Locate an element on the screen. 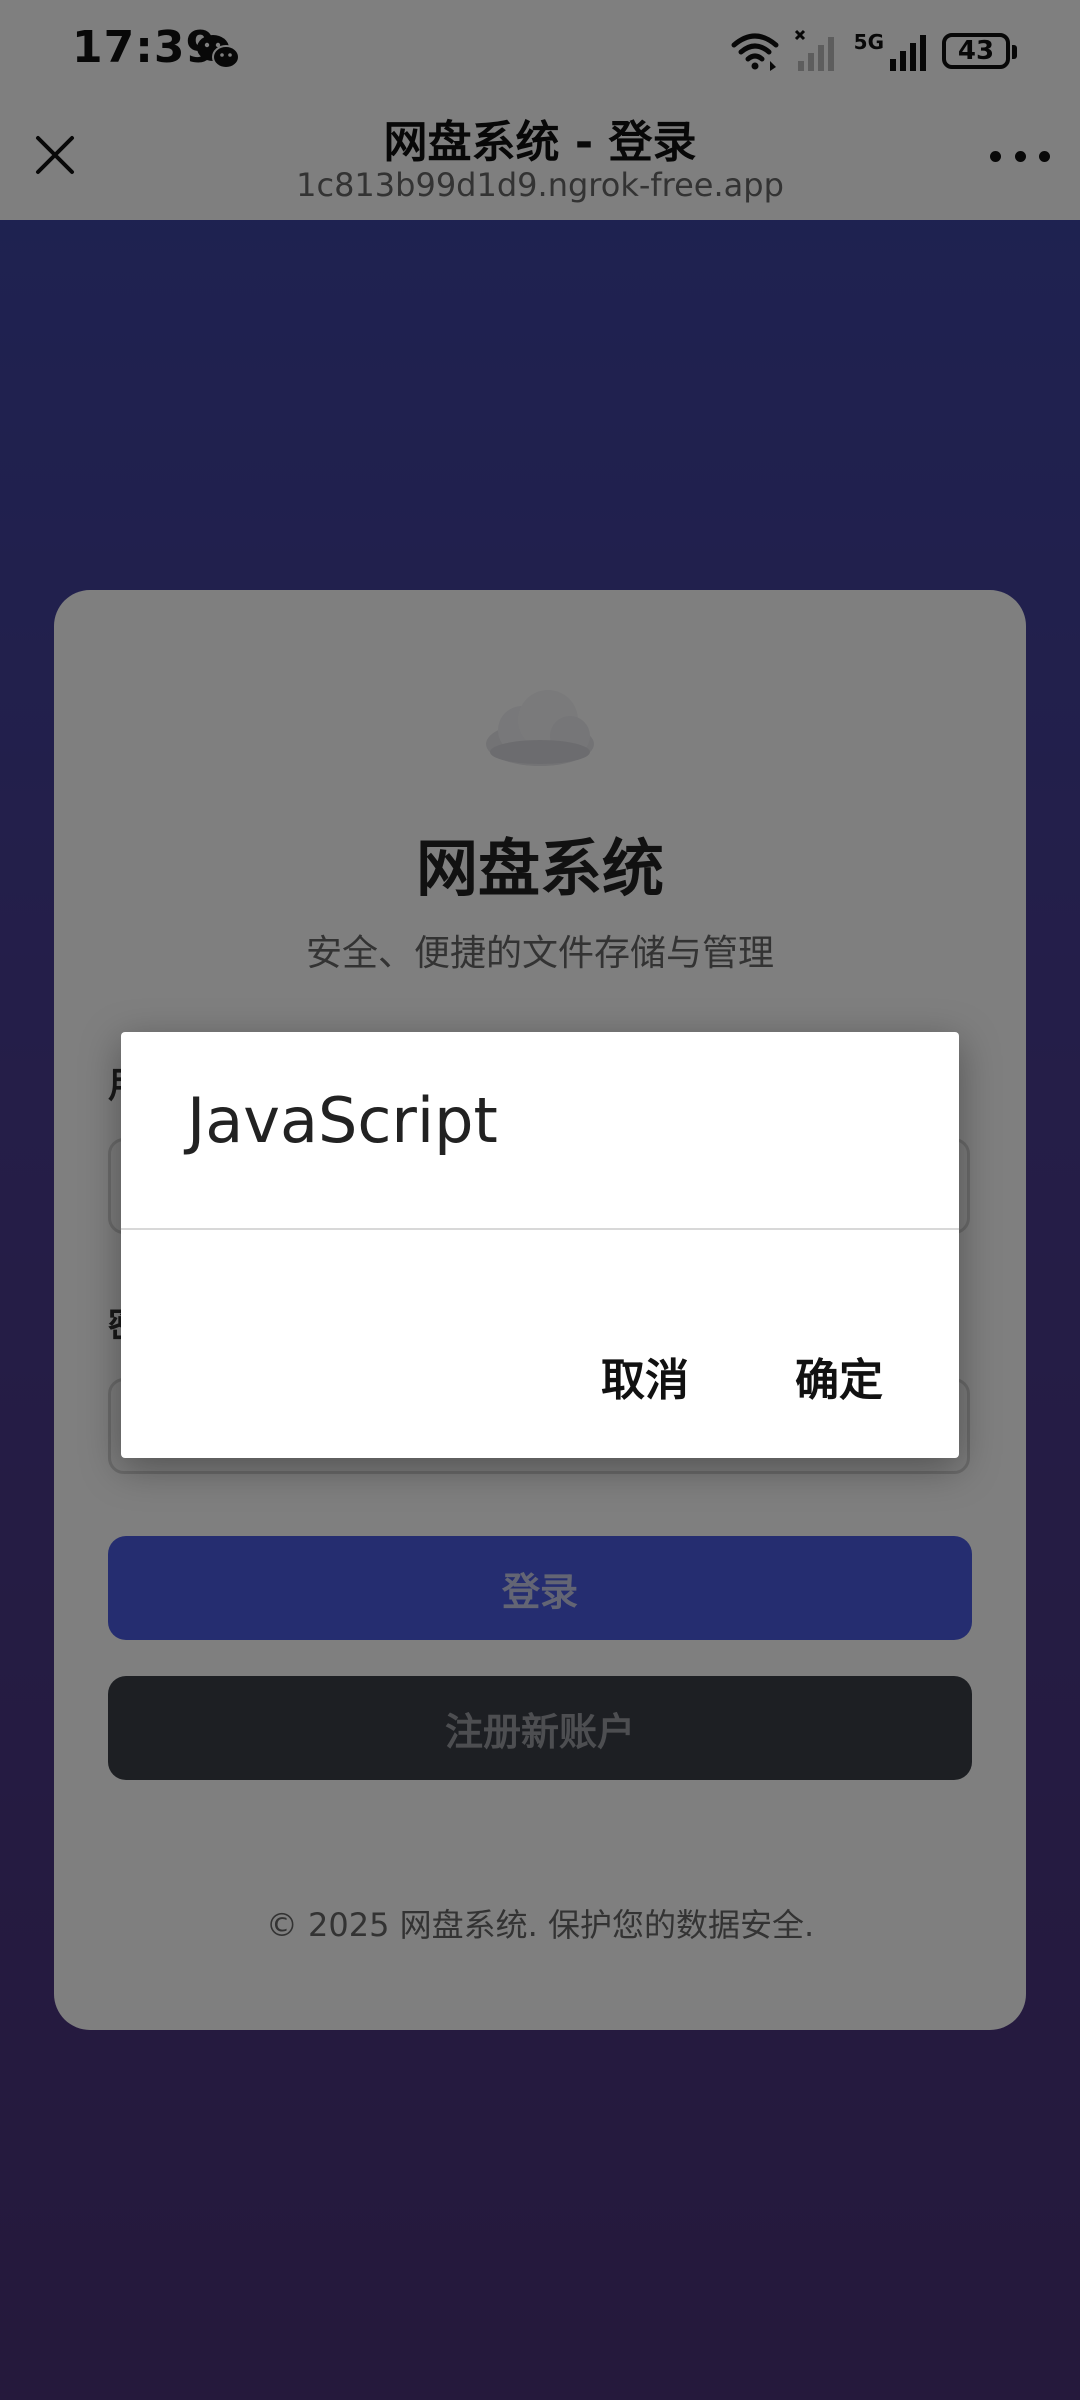  dialog-divider is located at coordinates (540, 1229).